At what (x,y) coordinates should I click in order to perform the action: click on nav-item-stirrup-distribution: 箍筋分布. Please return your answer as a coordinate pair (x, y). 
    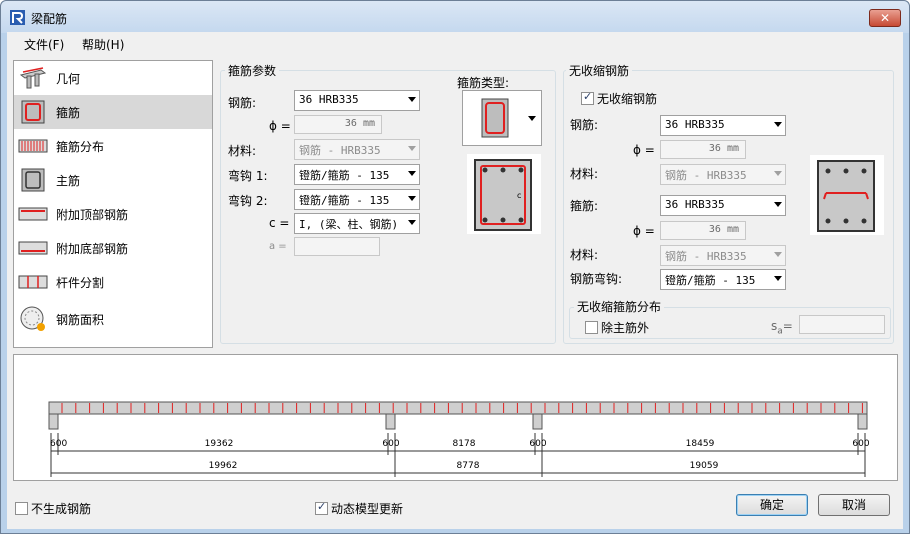
    Looking at the image, I should click on (113, 146).